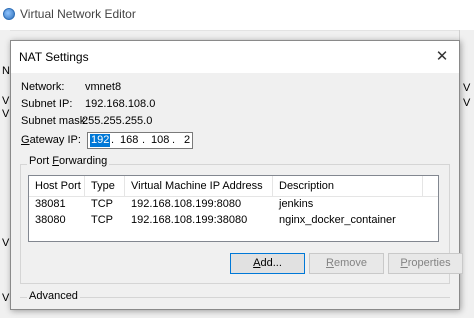  What do you see at coordinates (346, 263) in the screenshot?
I see `remove-button: Remove` at bounding box center [346, 263].